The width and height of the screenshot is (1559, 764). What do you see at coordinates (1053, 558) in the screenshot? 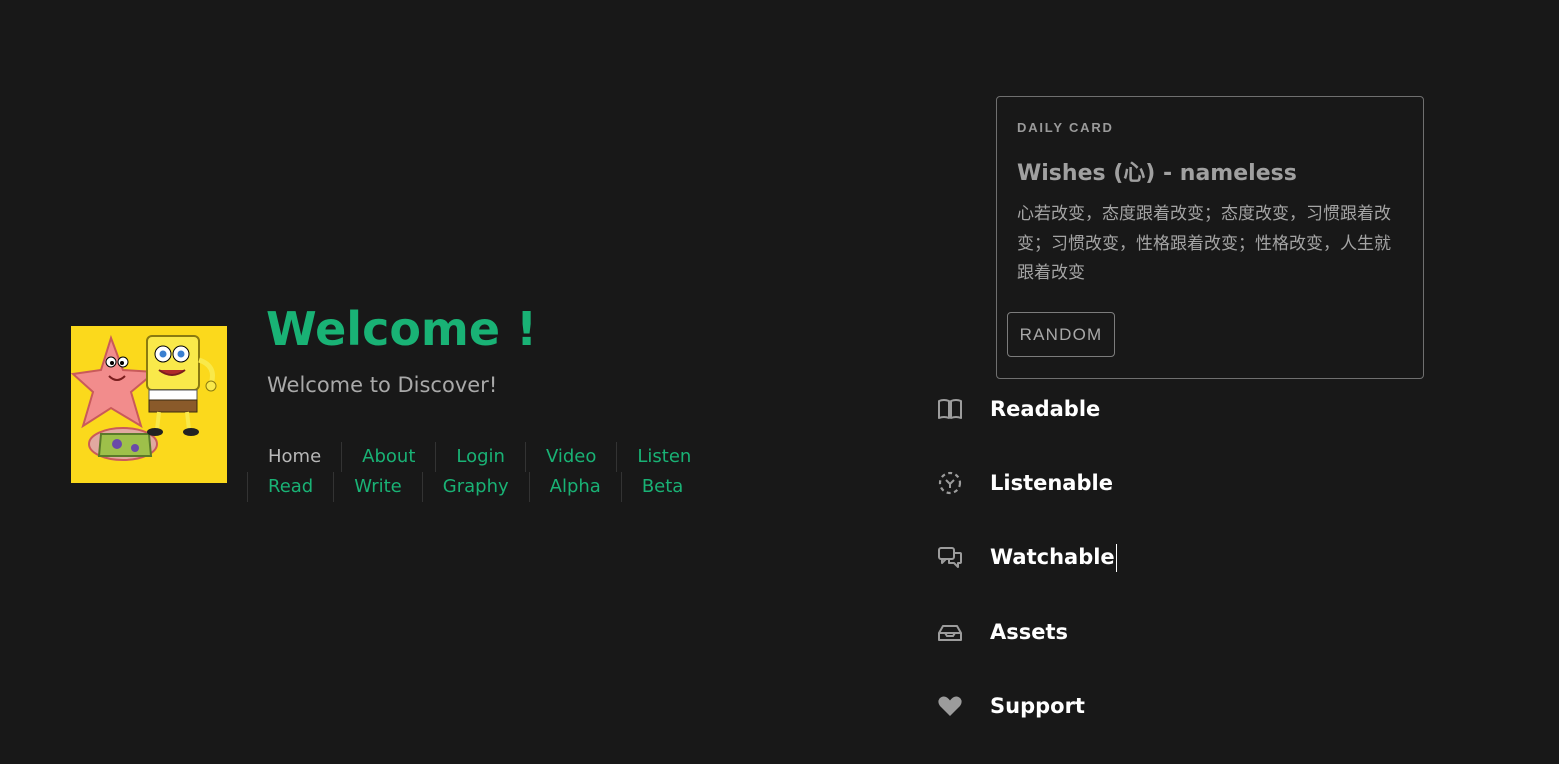
I see `feature-label-watchable: Watchable` at bounding box center [1053, 558].